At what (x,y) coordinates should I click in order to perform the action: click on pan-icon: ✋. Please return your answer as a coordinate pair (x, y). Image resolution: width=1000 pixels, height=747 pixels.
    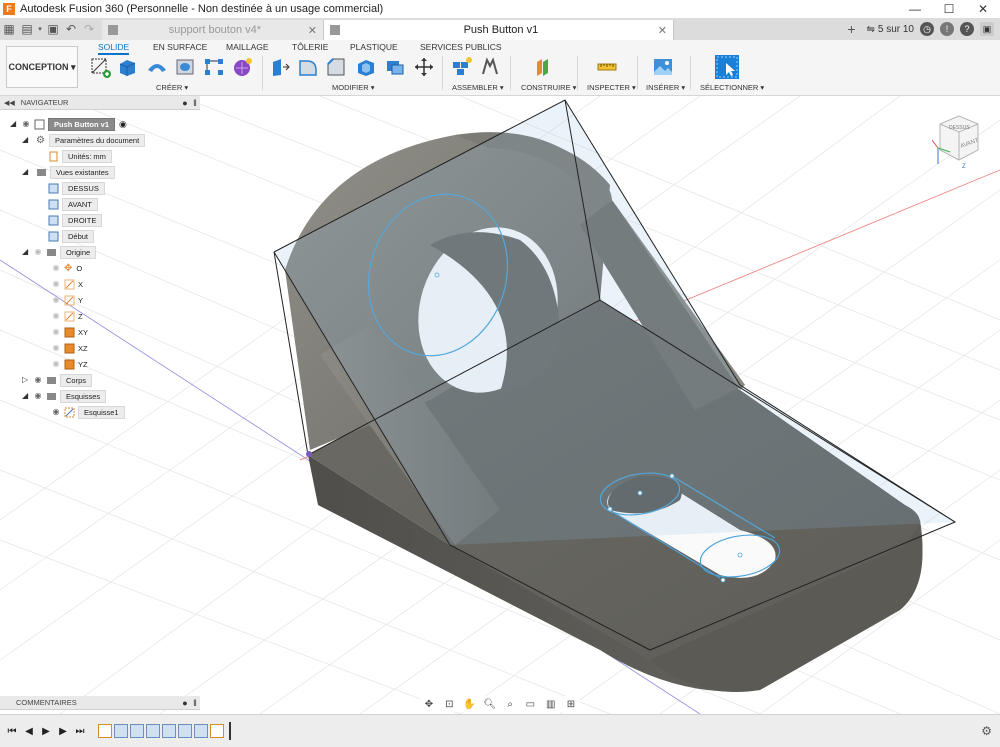
    Looking at the image, I should click on (470, 704).